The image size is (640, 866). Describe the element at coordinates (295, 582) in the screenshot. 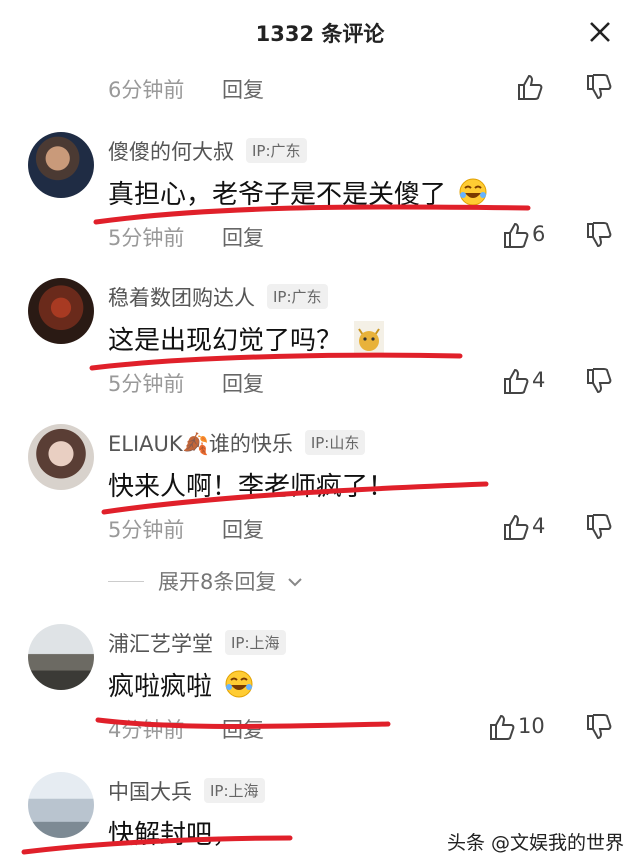

I see `chevron-down-icon` at that location.